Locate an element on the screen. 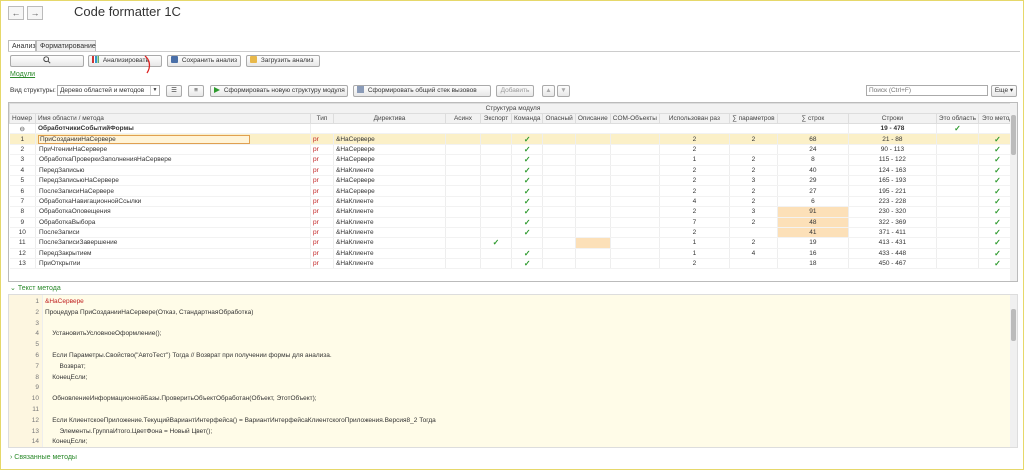 This screenshot has width=1024, height=470. tree-toggle-button: ☰ is located at coordinates (174, 91).